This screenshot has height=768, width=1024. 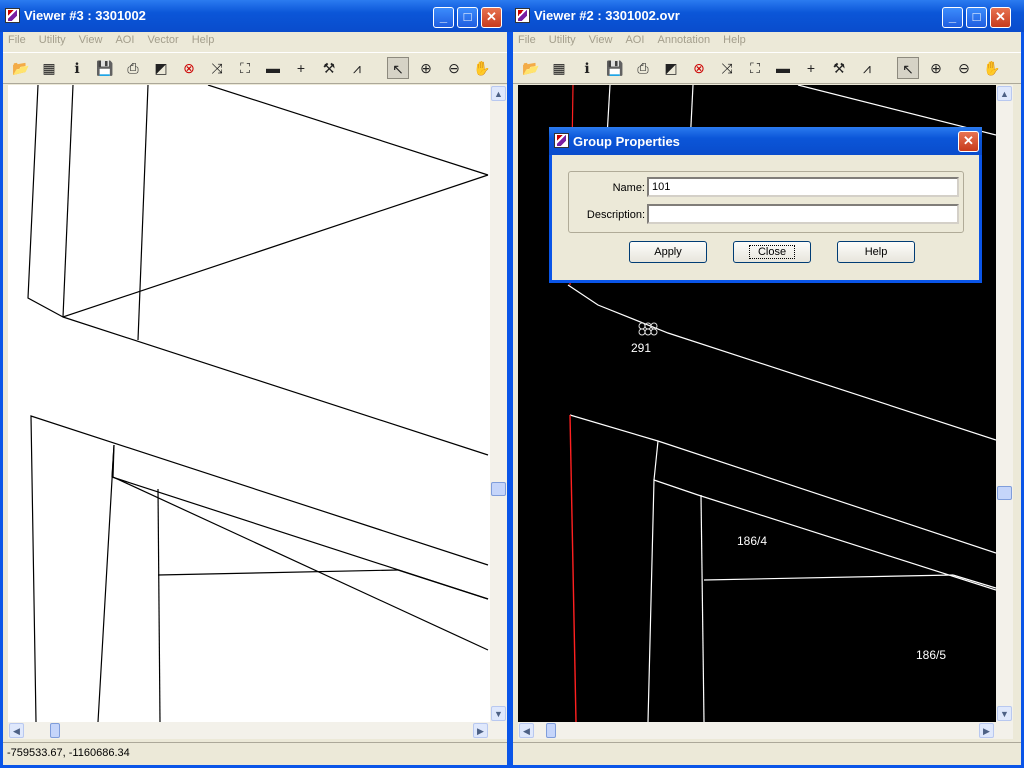 I want to click on menu-vector: Vector, so click(x=162, y=40).